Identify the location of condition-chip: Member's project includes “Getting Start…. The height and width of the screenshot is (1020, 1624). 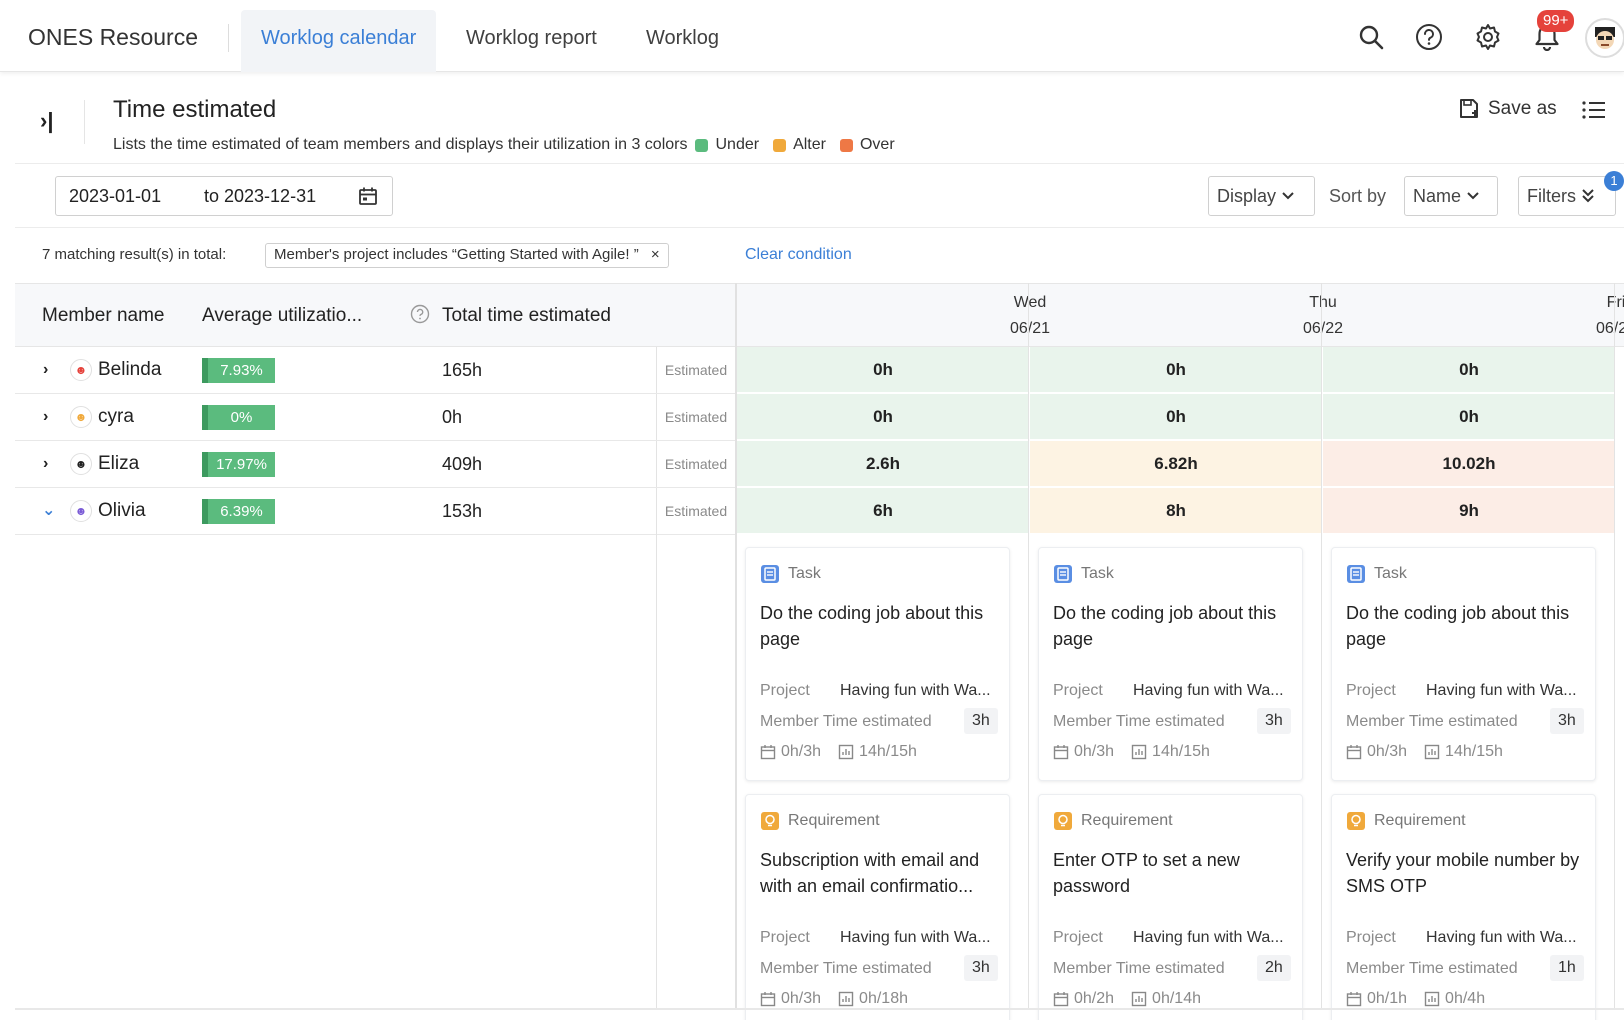
(467, 255).